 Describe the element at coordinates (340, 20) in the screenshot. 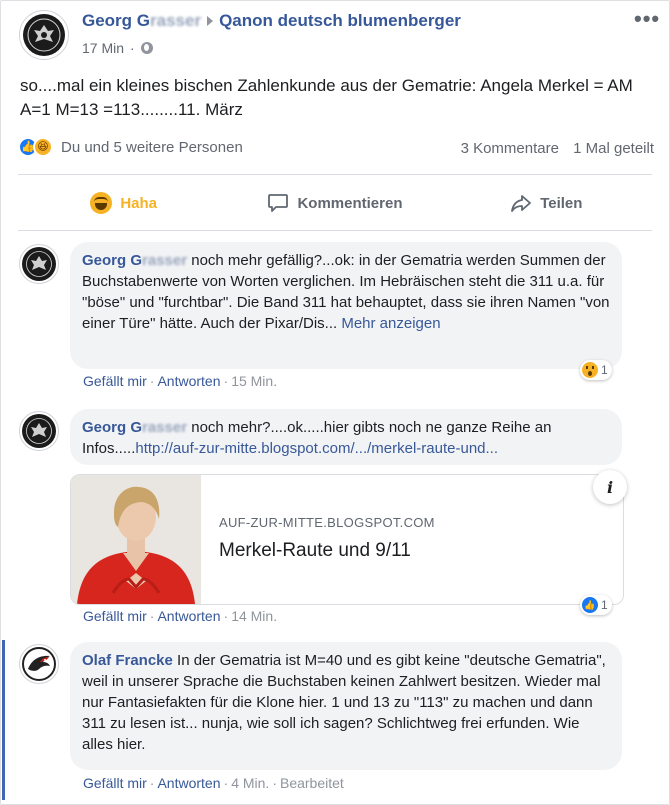

I see `group-name: Qanon deutsch blumenberger` at that location.